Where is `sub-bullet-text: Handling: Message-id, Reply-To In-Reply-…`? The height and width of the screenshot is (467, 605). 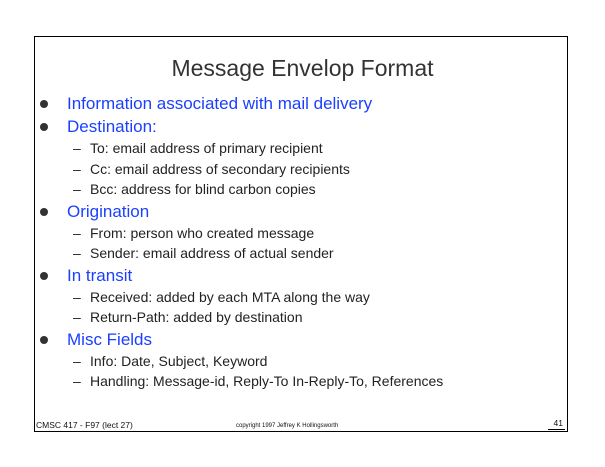
sub-bullet-text: Handling: Message-id, Reply-To In-Reply-… is located at coordinates (267, 381).